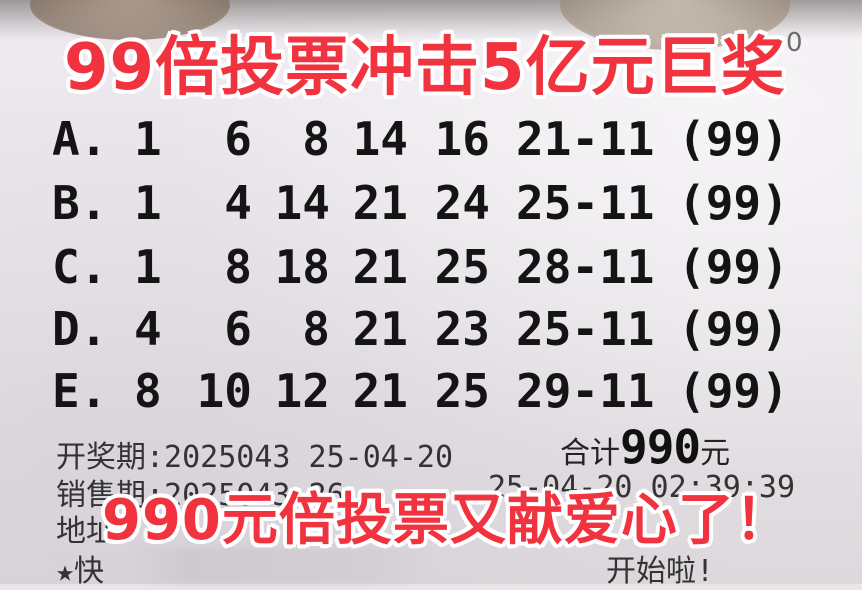 The width and height of the screenshot is (862, 590). I want to click on blue-number: 29-11, so click(585, 391).